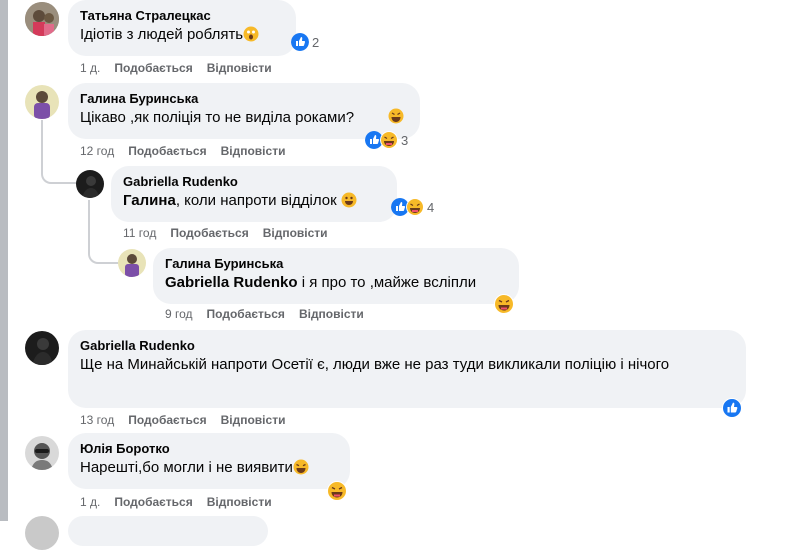 This screenshot has width=790, height=550. I want to click on reaction-count: 4, so click(431, 207).